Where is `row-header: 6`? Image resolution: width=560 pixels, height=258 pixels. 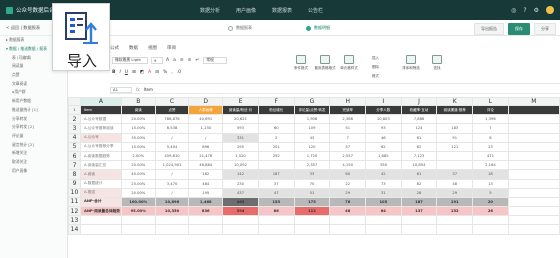
row-header: 6 is located at coordinates (74, 156).